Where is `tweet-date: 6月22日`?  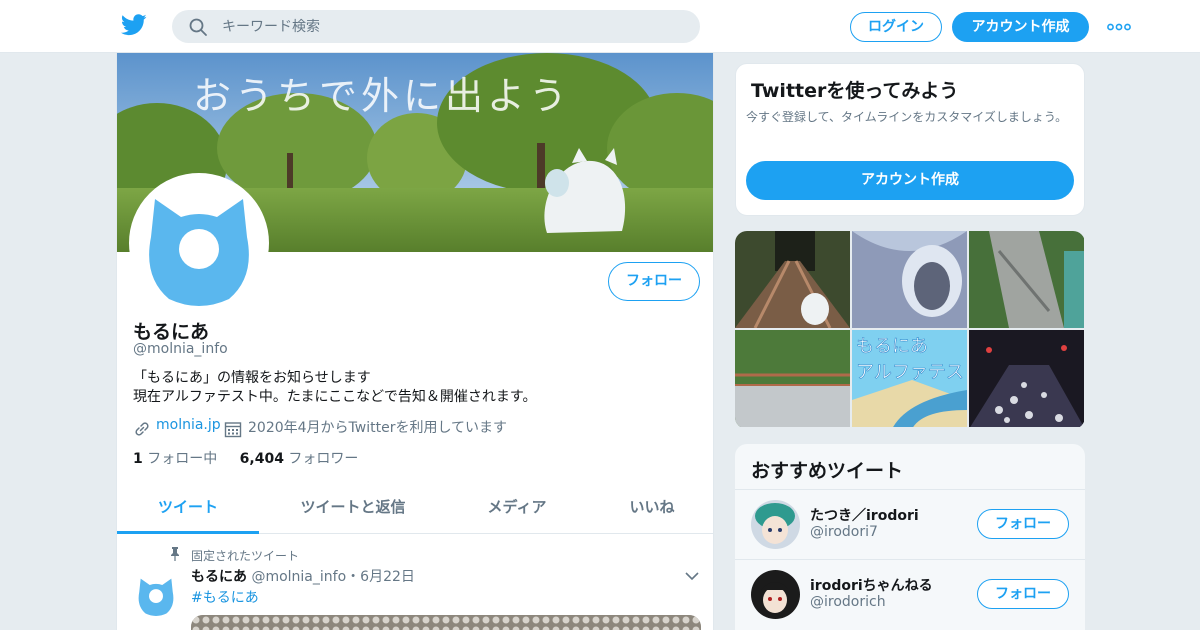 tweet-date: 6月22日 is located at coordinates (387, 577).